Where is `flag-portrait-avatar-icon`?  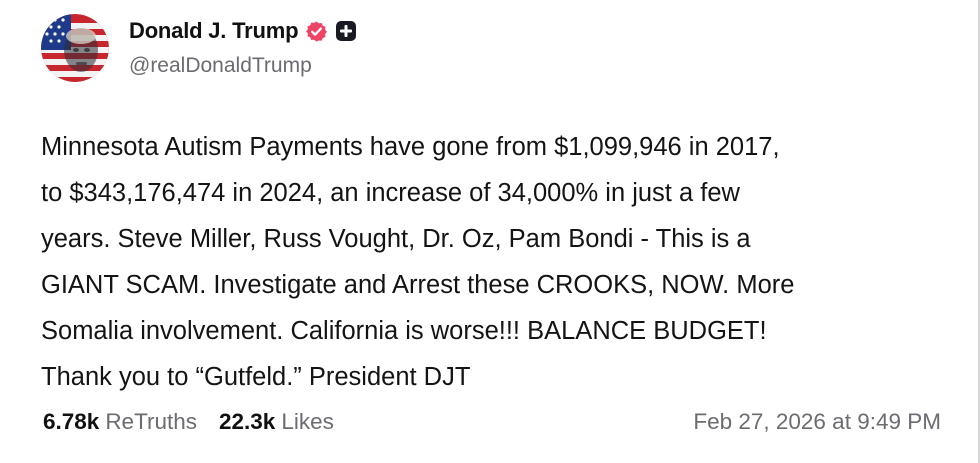
flag-portrait-avatar-icon is located at coordinates (75, 48).